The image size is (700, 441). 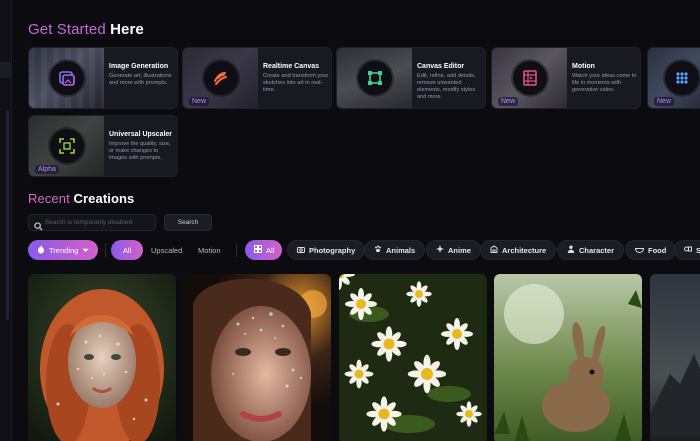 What do you see at coordinates (7, 215) in the screenshot?
I see `sidebar-scrollbar` at bounding box center [7, 215].